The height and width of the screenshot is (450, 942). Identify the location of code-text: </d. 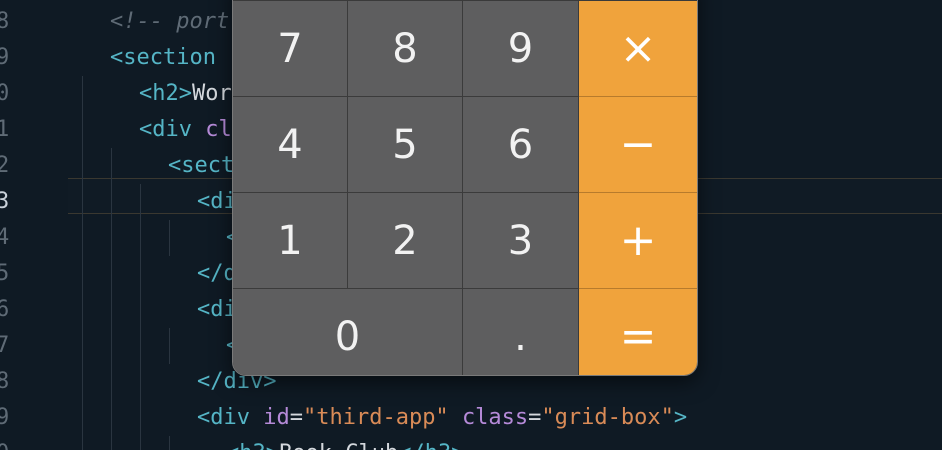
(217, 274).